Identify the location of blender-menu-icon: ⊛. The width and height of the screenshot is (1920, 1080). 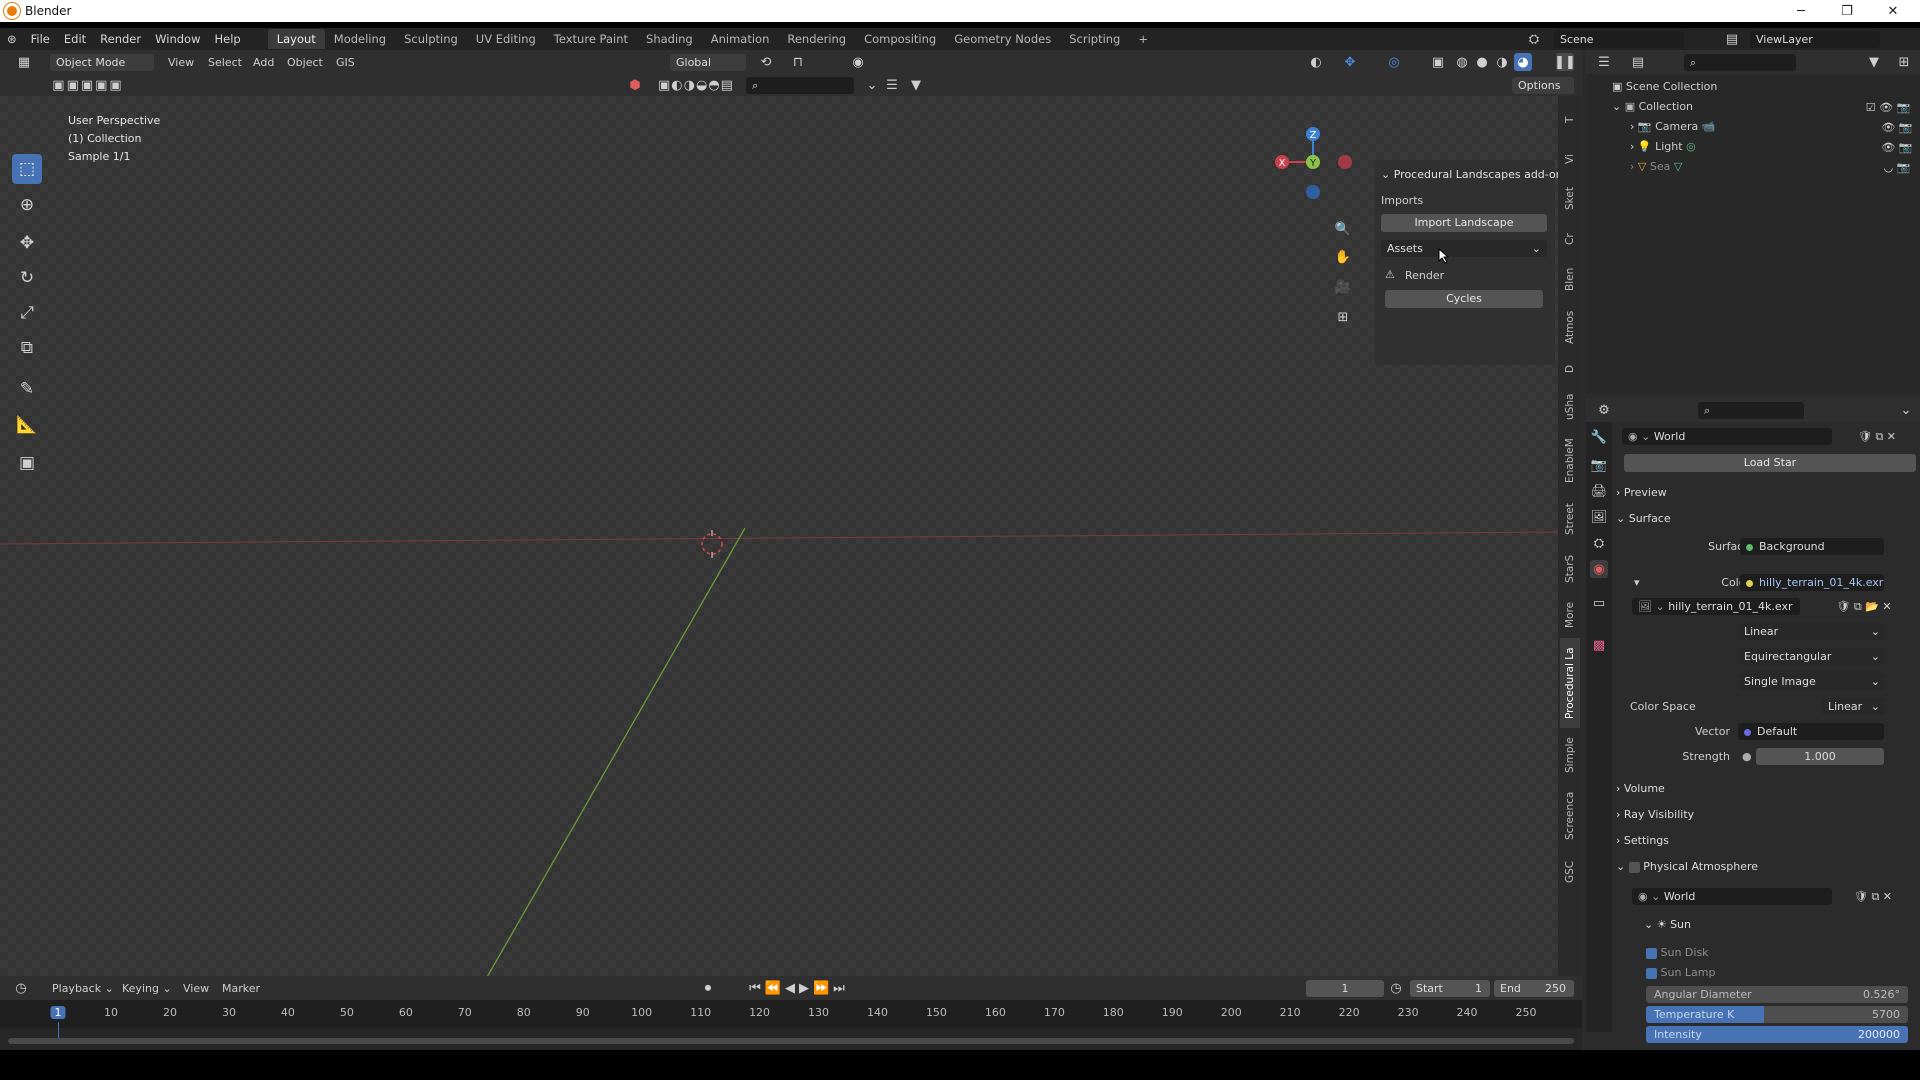
(12, 39).